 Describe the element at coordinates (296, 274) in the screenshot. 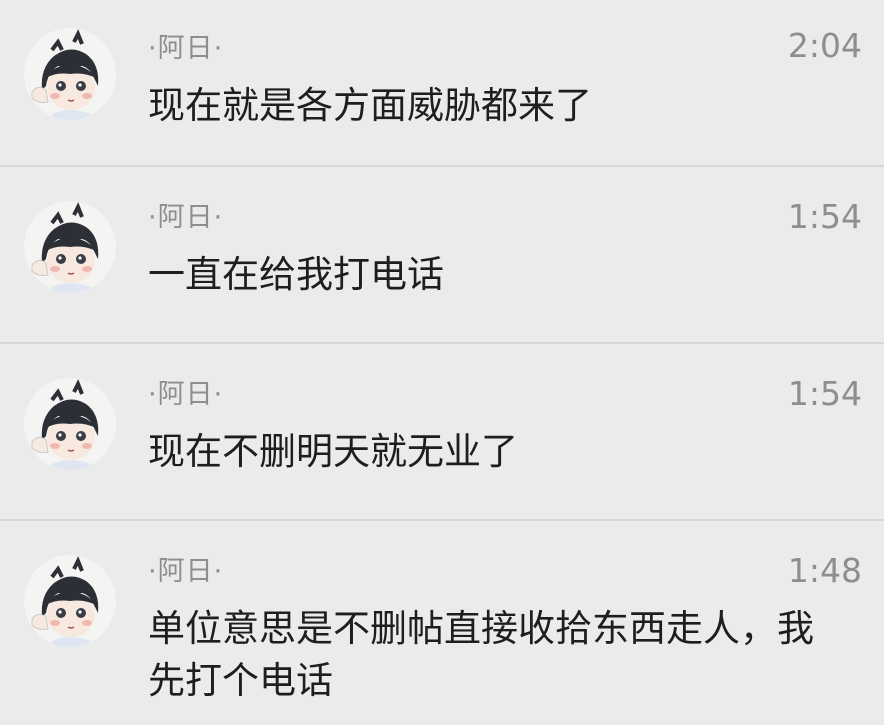

I see `message-text: 一直在给我打电话` at that location.